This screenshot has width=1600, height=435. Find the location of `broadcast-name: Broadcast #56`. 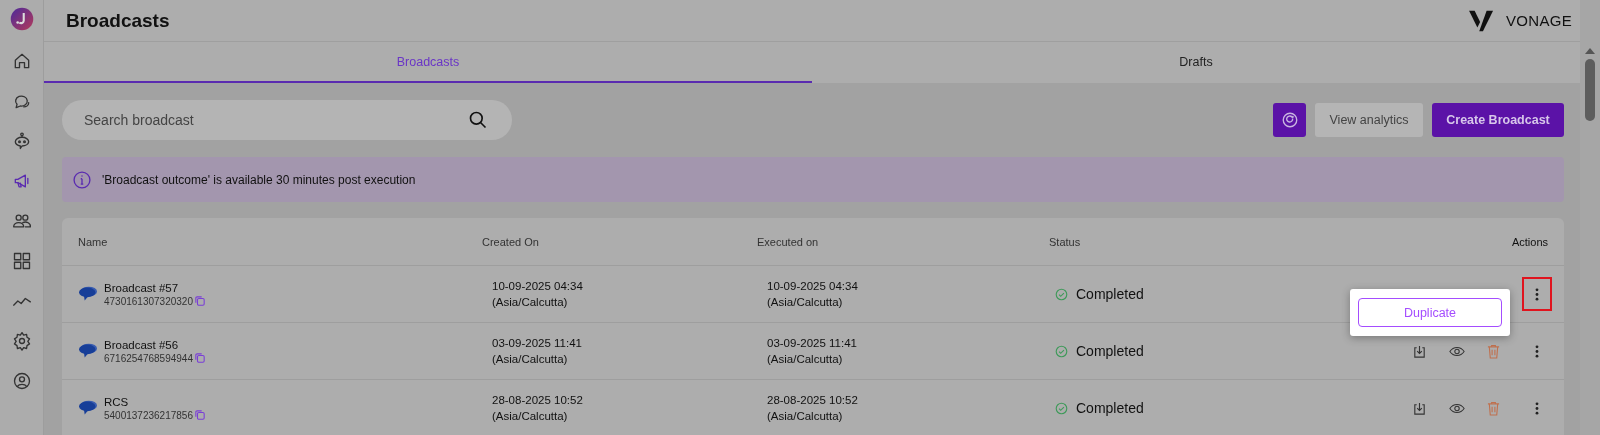

broadcast-name: Broadcast #56 is located at coordinates (142, 344).